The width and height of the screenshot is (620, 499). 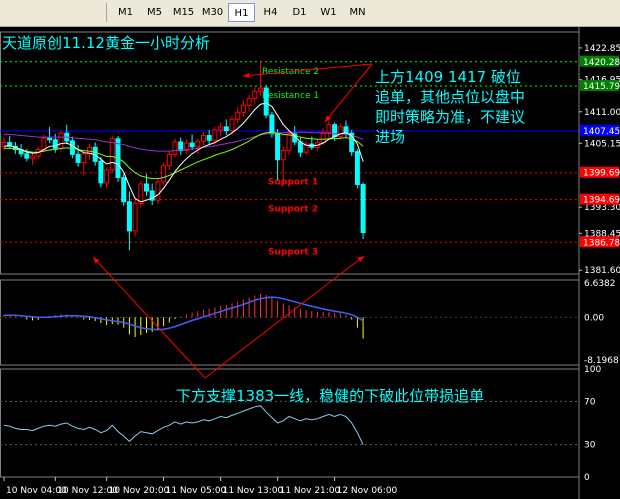 What do you see at coordinates (590, 402) in the screenshot?
I see `osc-tick-label-1: 70` at bounding box center [590, 402].